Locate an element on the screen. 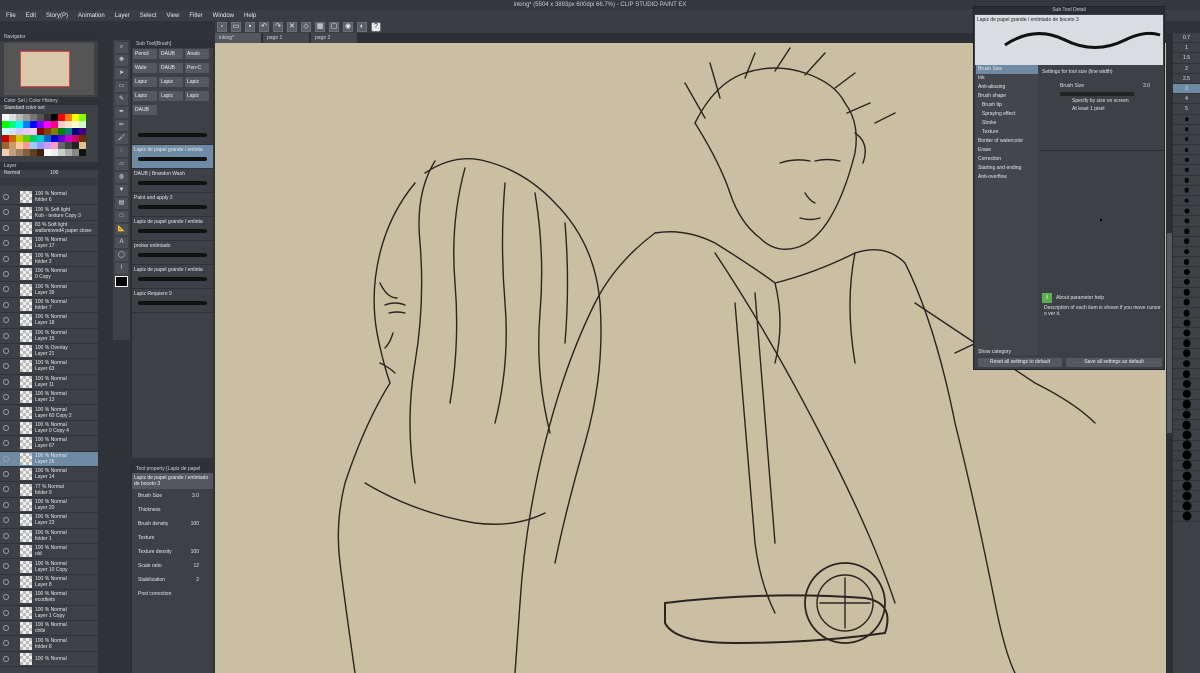 The height and width of the screenshot is (673, 1200). transform-icon: ◇ is located at coordinates (306, 27).